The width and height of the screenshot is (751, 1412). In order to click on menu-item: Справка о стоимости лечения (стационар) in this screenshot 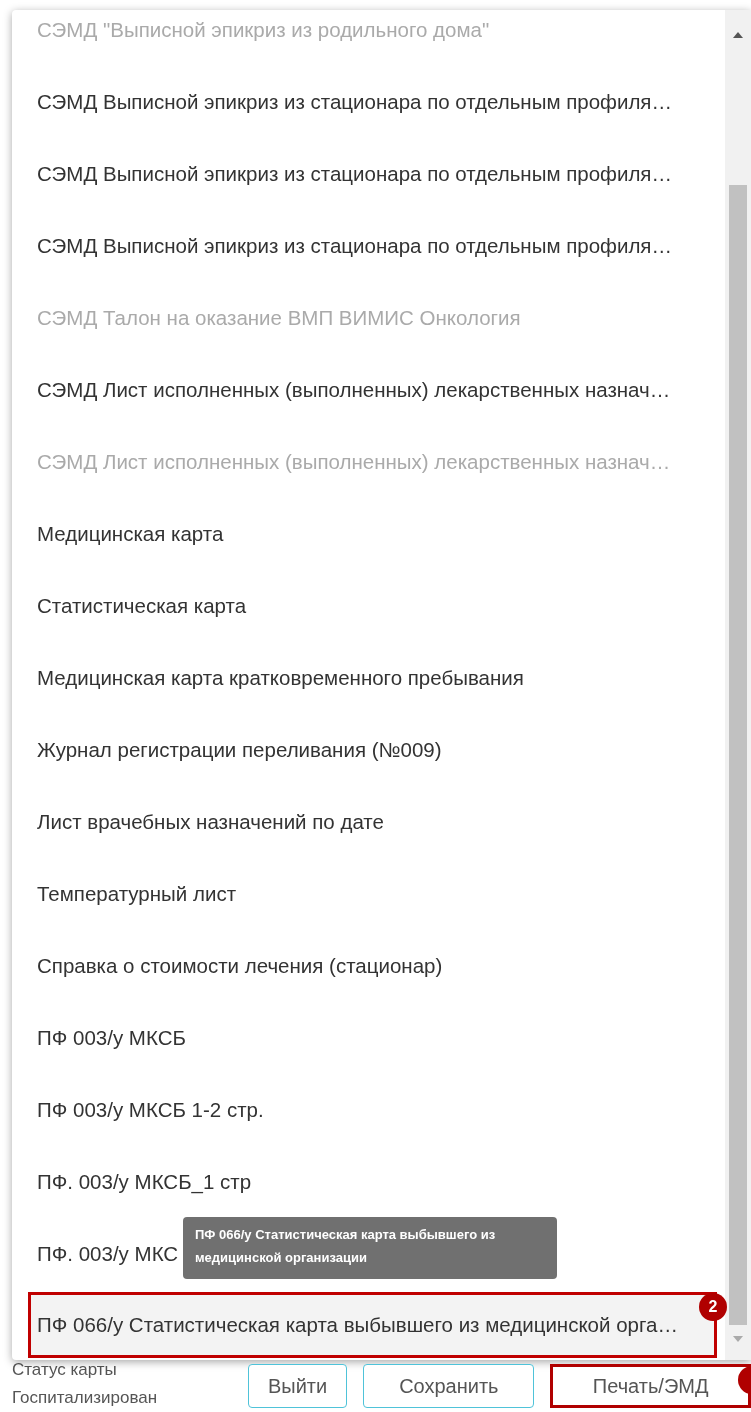, I will do `click(368, 966)`.